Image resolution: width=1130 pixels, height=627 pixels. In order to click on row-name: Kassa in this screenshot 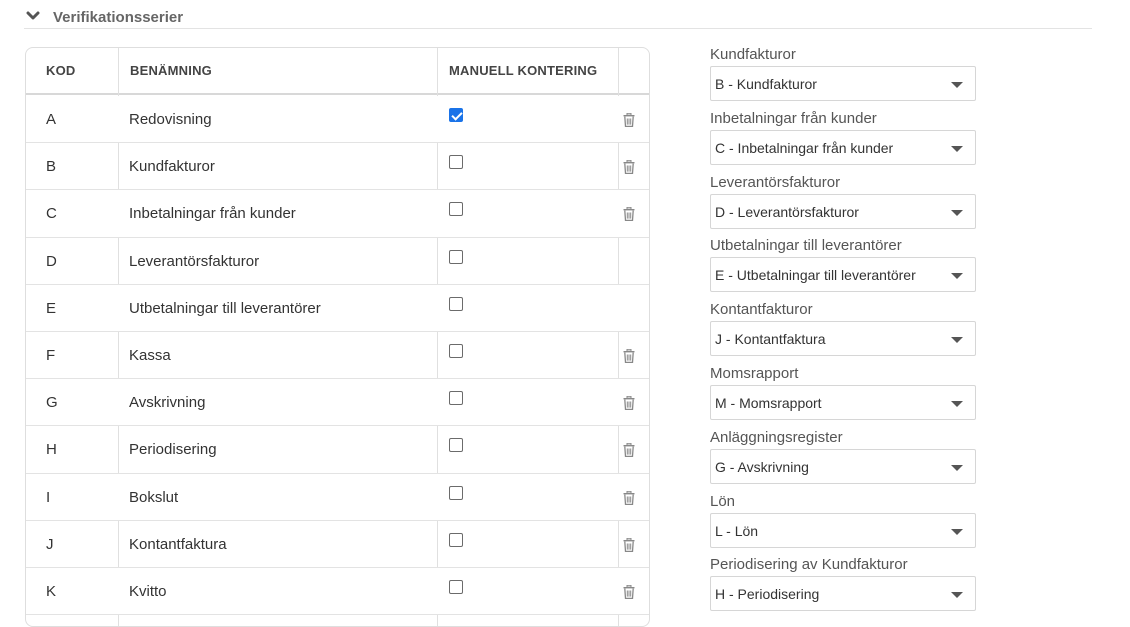, I will do `click(150, 355)`.